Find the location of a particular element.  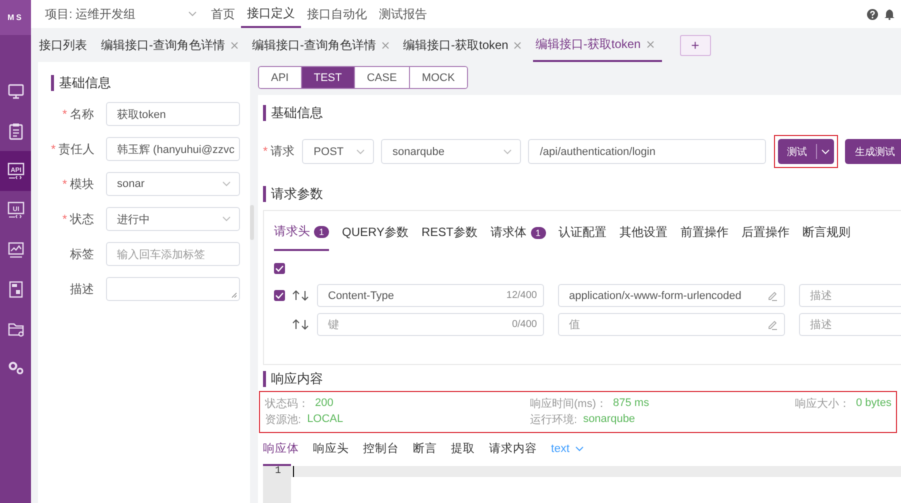

section-title: 响应内容 is located at coordinates (297, 379).